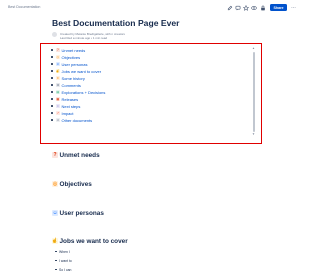 This screenshot has width=320, height=280. I want to click on map-icon: ▤, so click(57, 92).